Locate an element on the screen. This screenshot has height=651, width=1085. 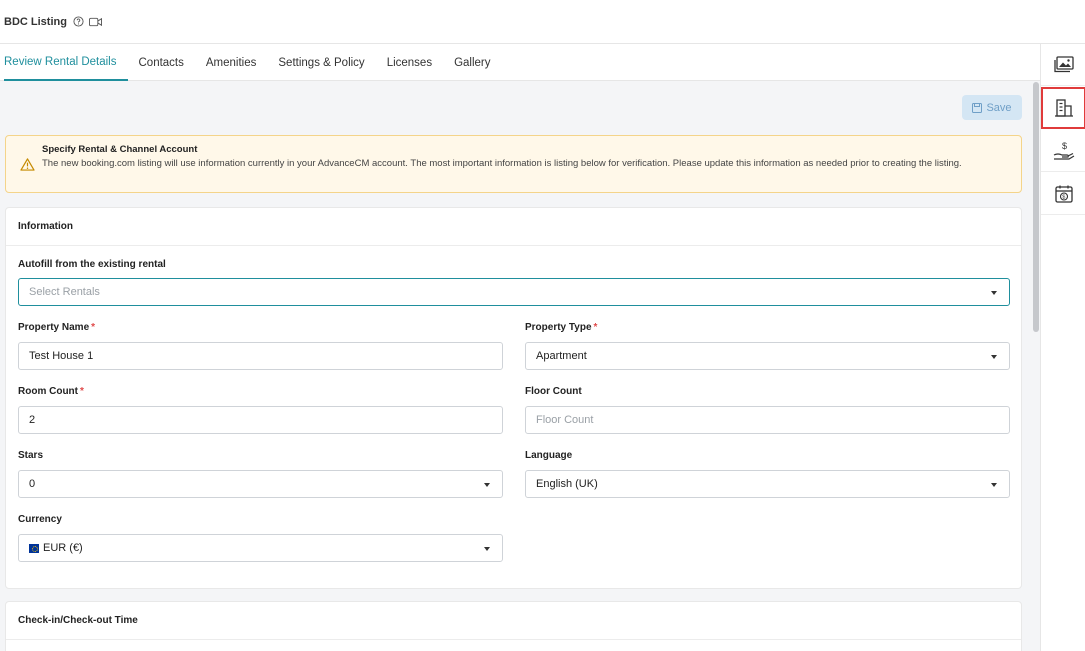
currency-label: Currency is located at coordinates (40, 519).